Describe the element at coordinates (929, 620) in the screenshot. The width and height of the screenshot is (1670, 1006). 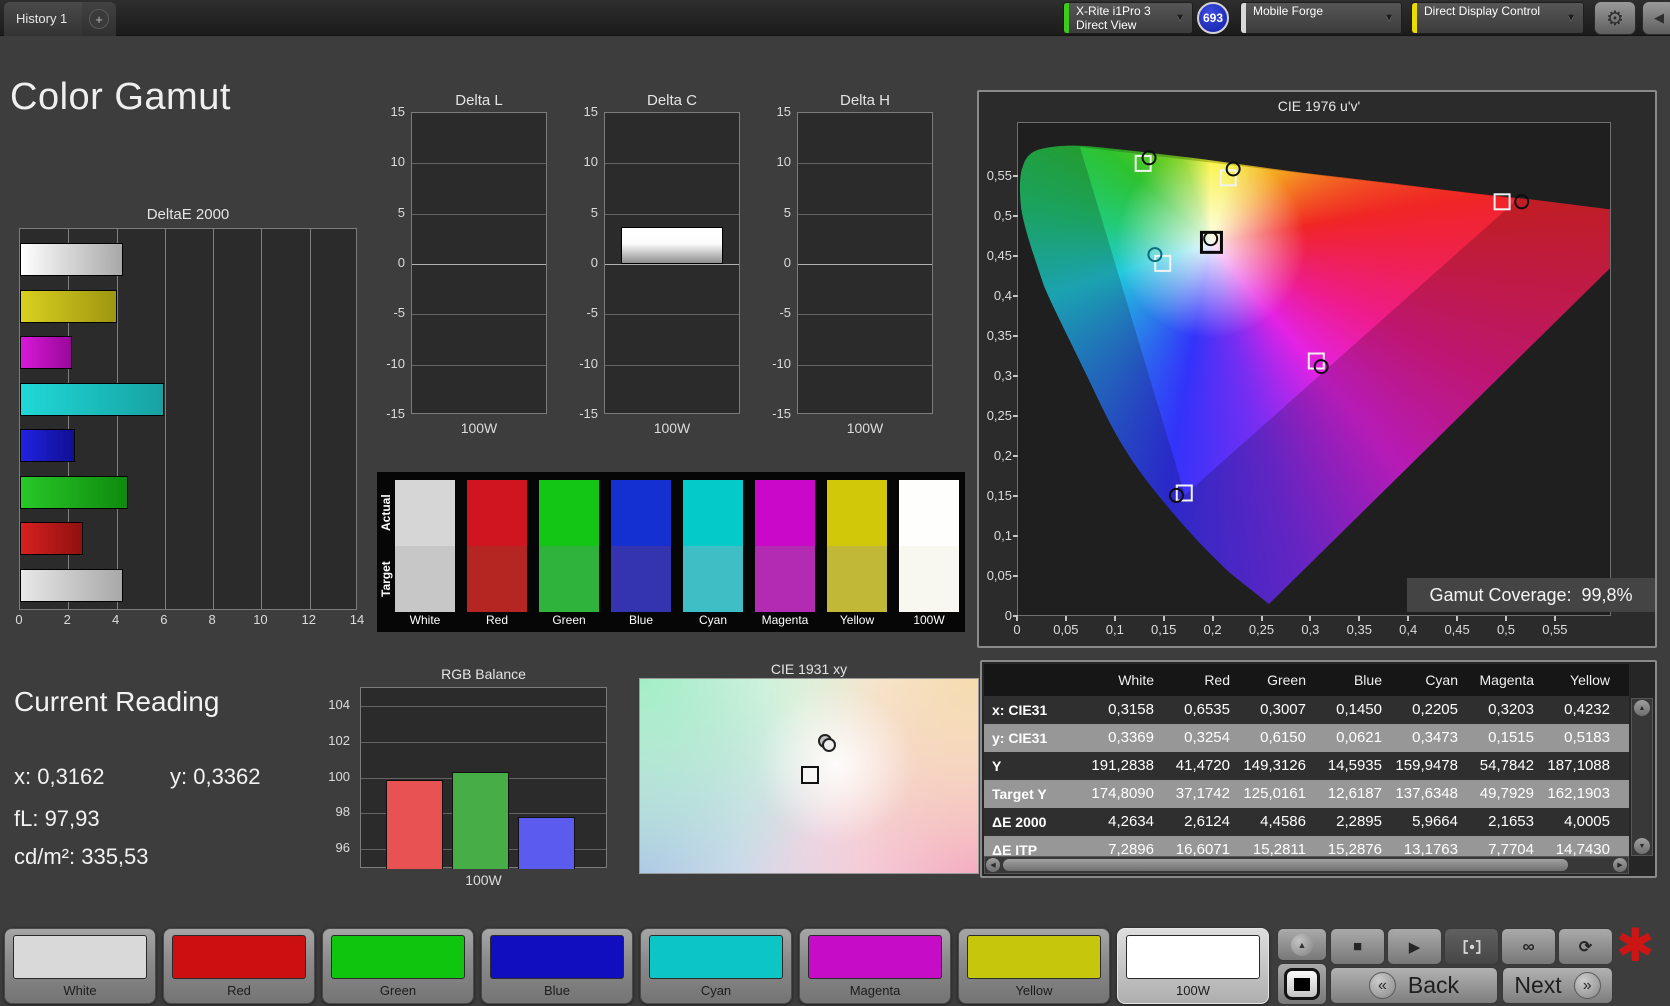
I see `swatch-label: 100W` at that location.